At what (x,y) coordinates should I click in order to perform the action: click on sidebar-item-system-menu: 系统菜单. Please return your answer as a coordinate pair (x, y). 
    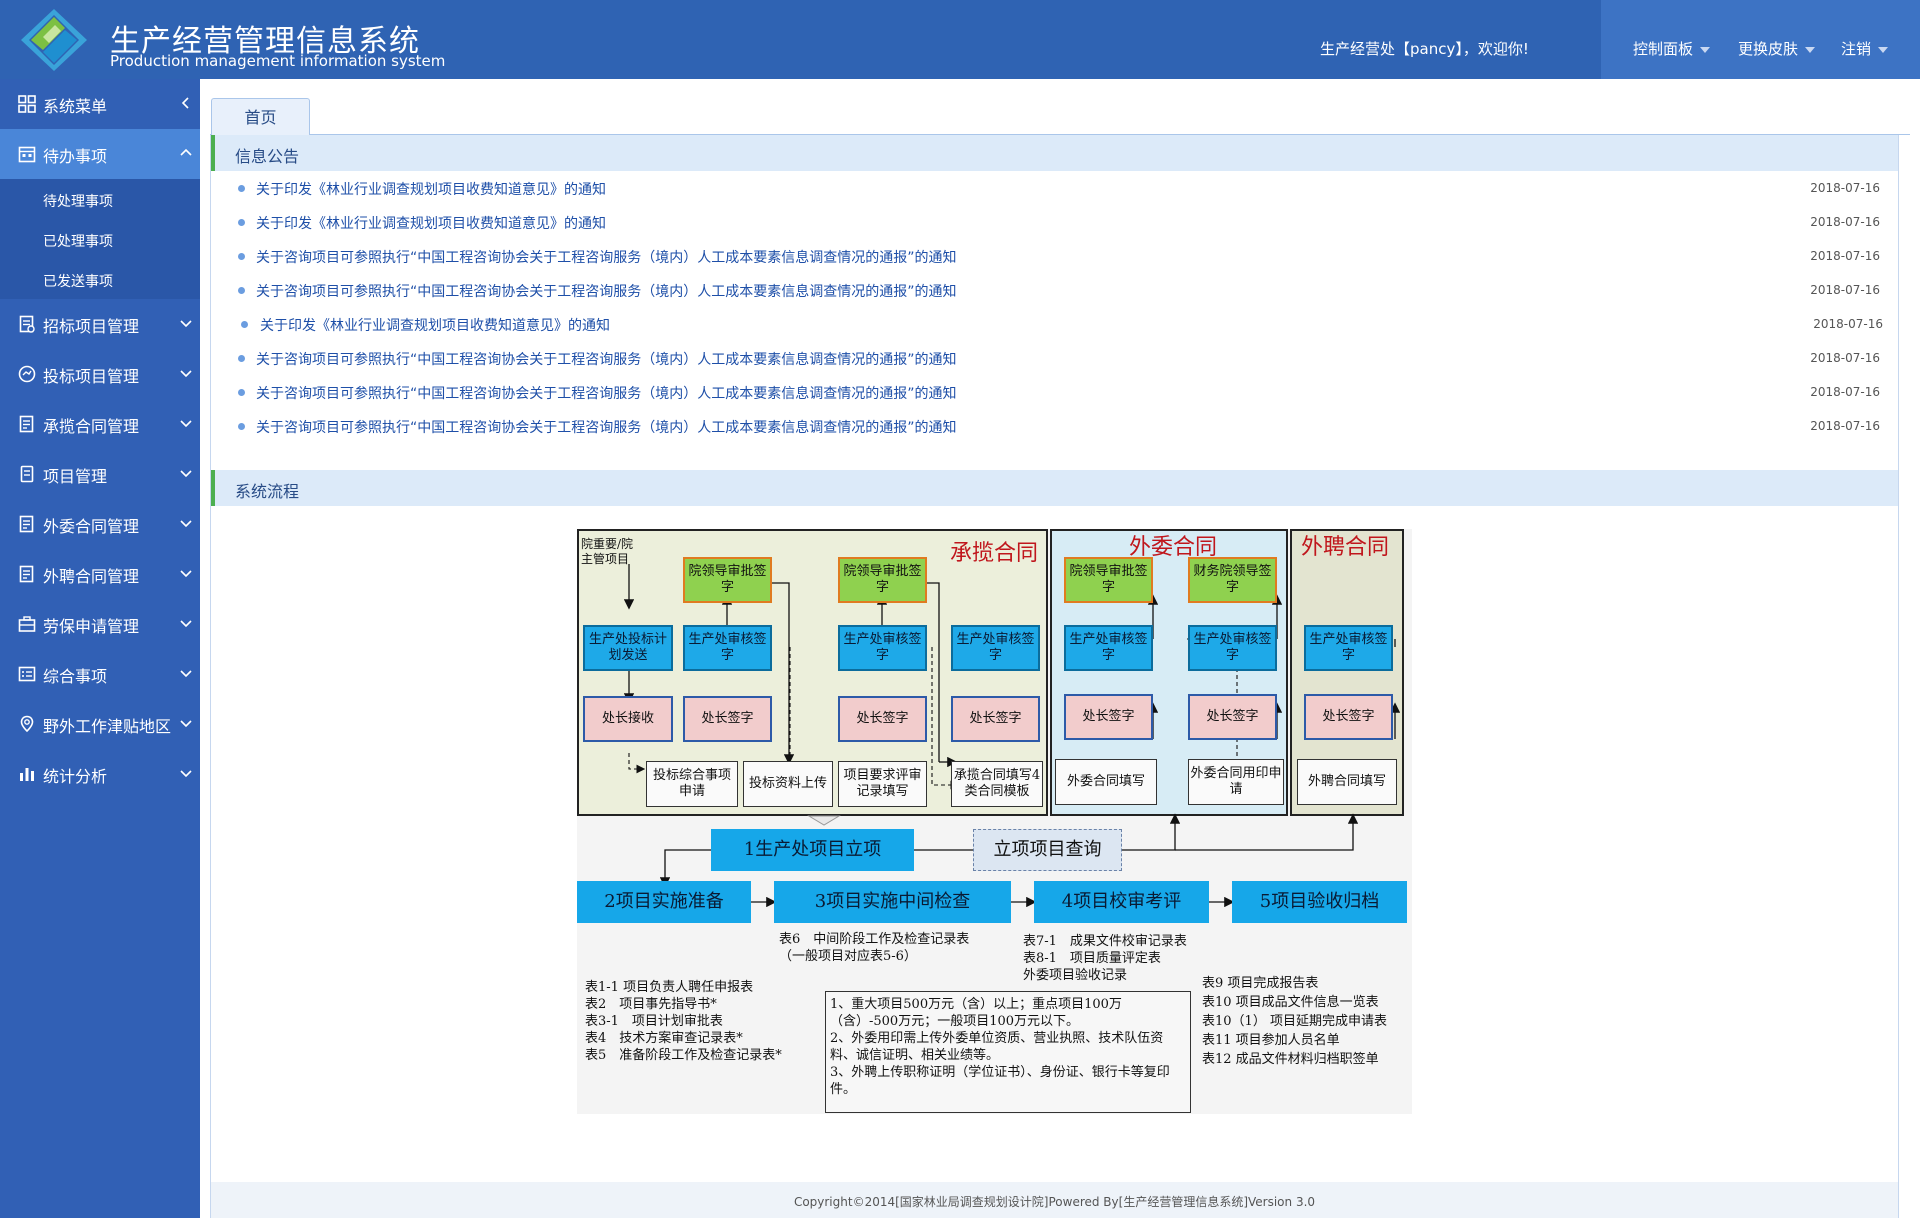
    Looking at the image, I should click on (100, 104).